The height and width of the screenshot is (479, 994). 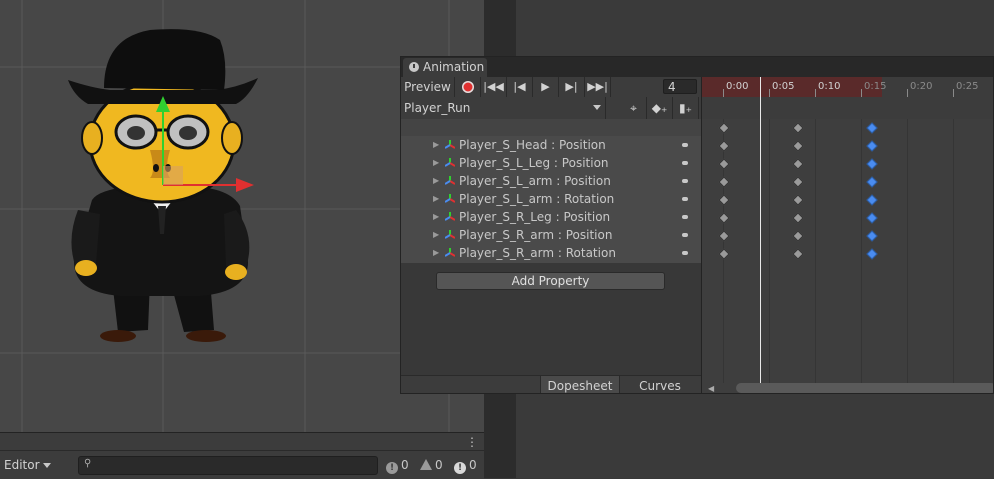 I want to click on property-header-row, so click(x=551, y=127).